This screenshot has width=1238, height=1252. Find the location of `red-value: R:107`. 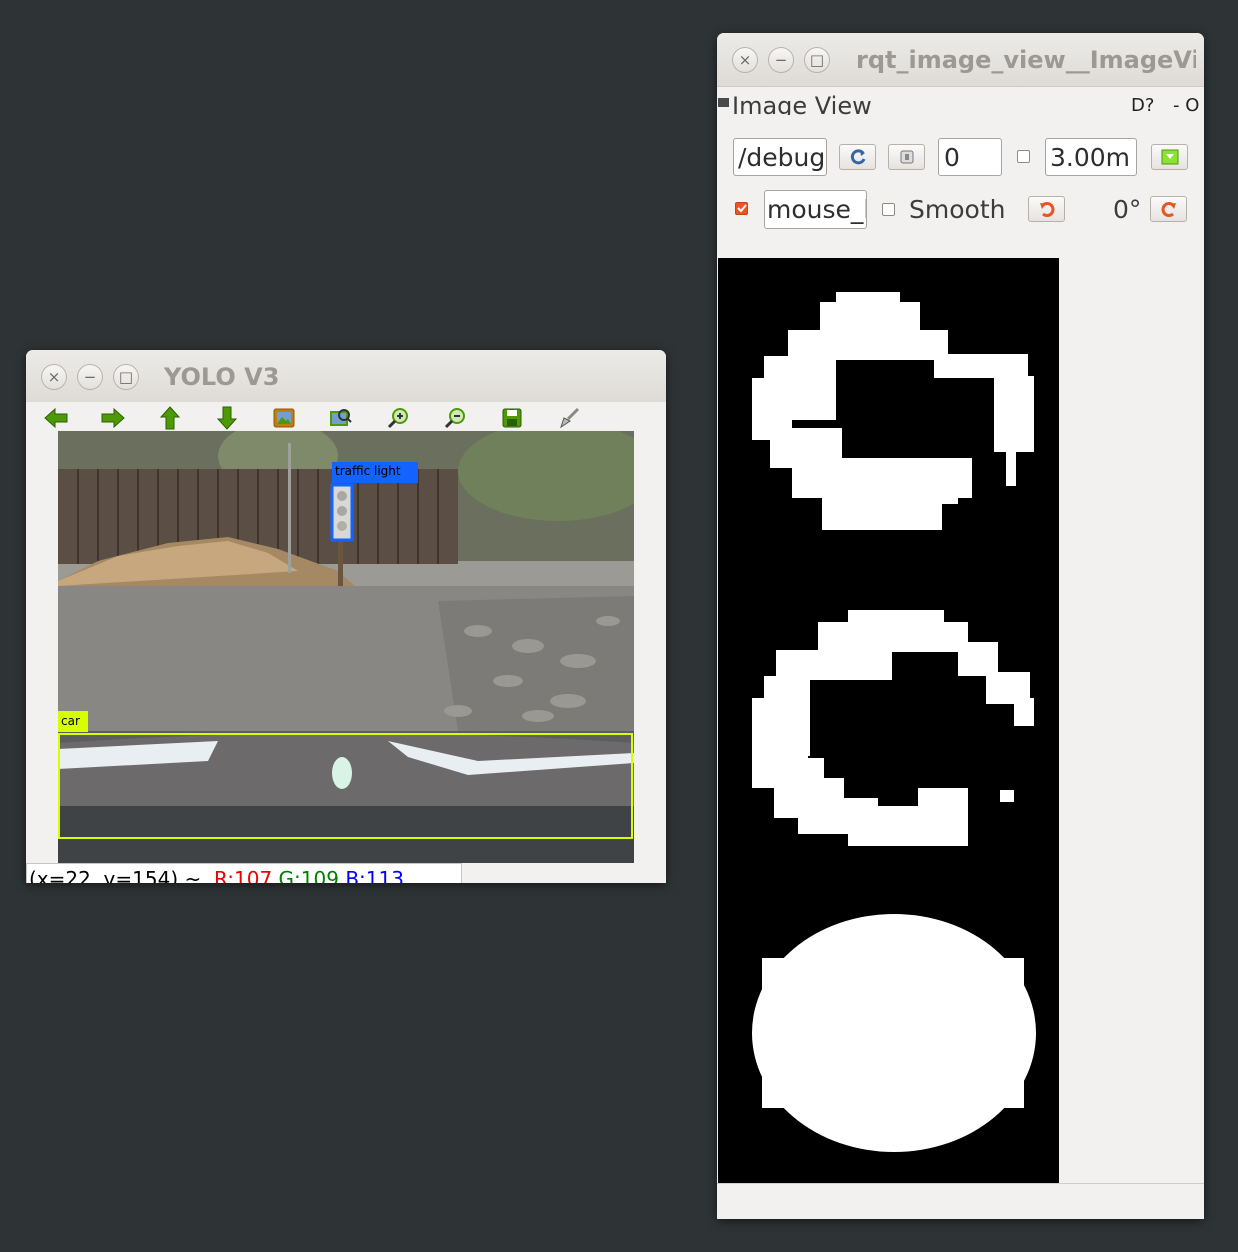

red-value: R:107 is located at coordinates (243, 875).